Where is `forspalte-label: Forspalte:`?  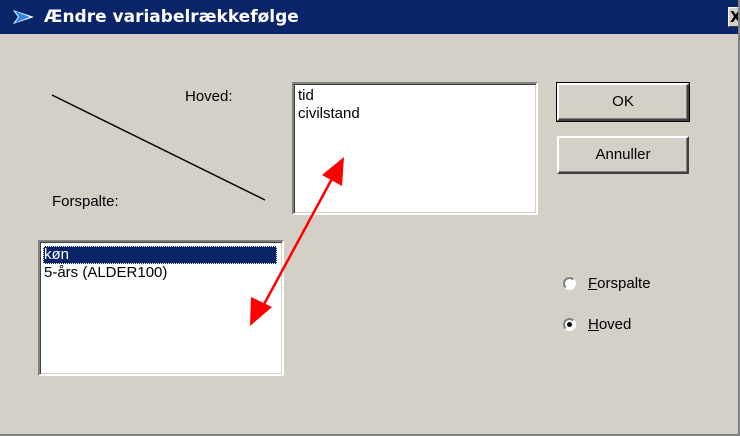
forspalte-label: Forspalte: is located at coordinates (85, 201).